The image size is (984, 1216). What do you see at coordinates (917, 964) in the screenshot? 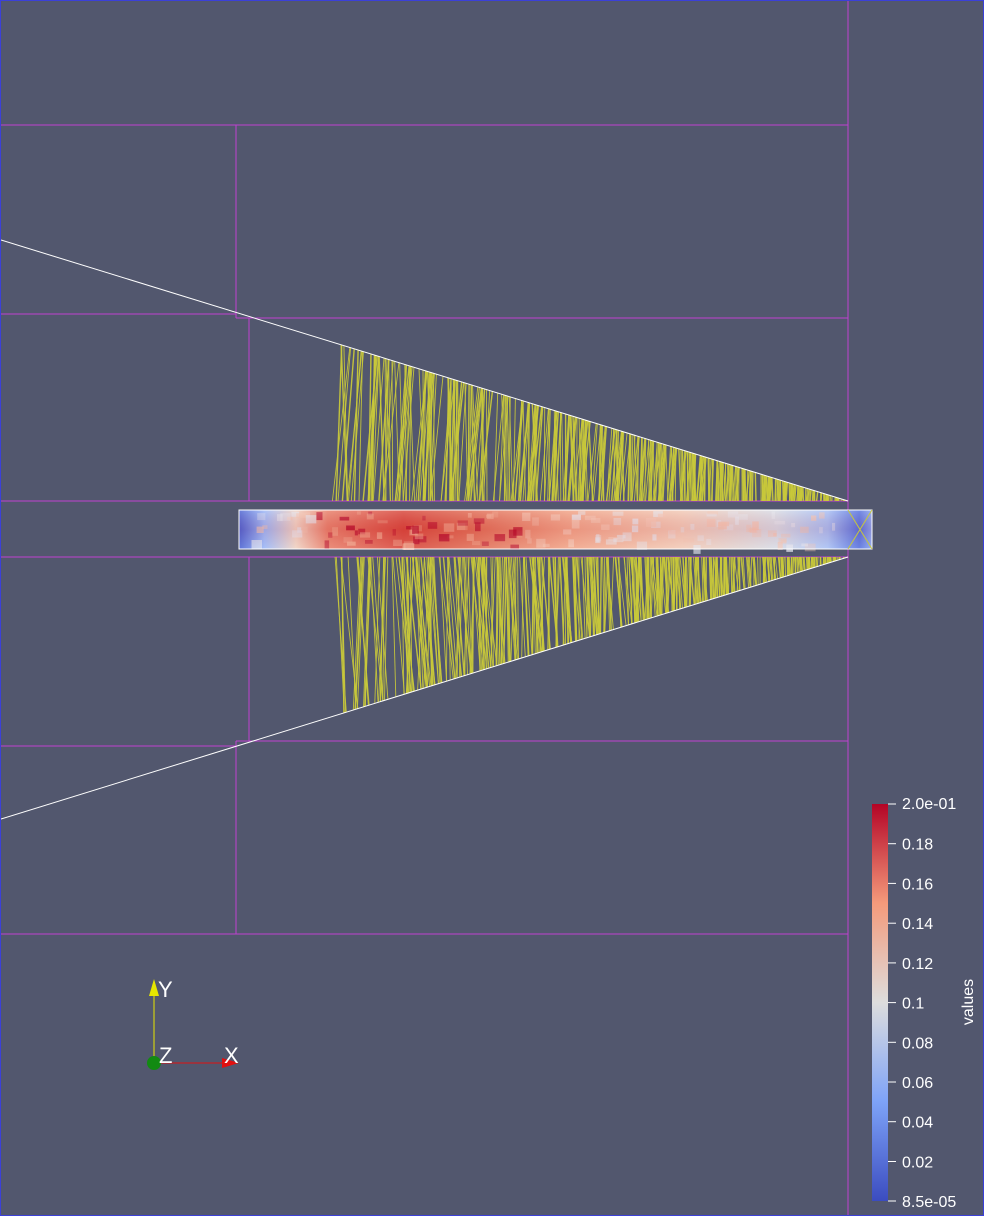
I see `colorbar-tick-label: 0.12` at bounding box center [917, 964].